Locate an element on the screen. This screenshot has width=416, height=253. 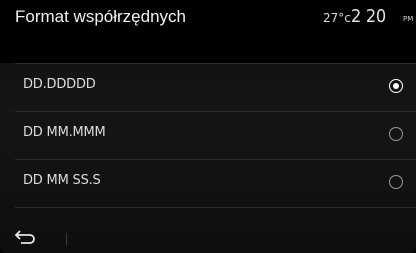
option-label: DD.DDDDD is located at coordinates (59, 84).